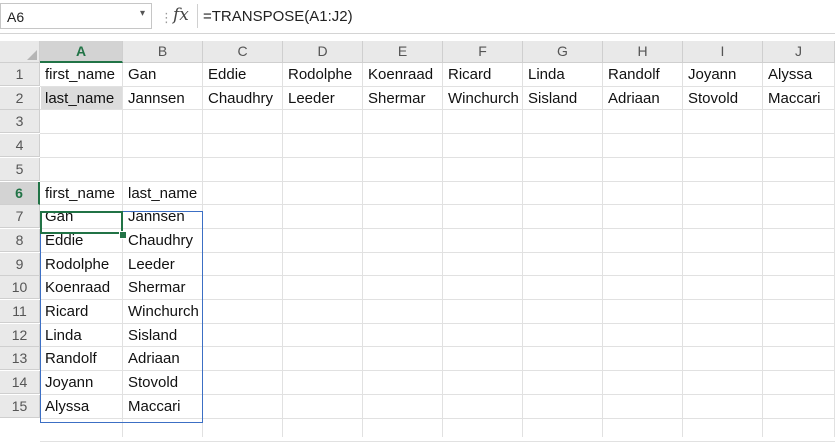  Describe the element at coordinates (123, 235) in the screenshot. I see `fill-handle` at that location.